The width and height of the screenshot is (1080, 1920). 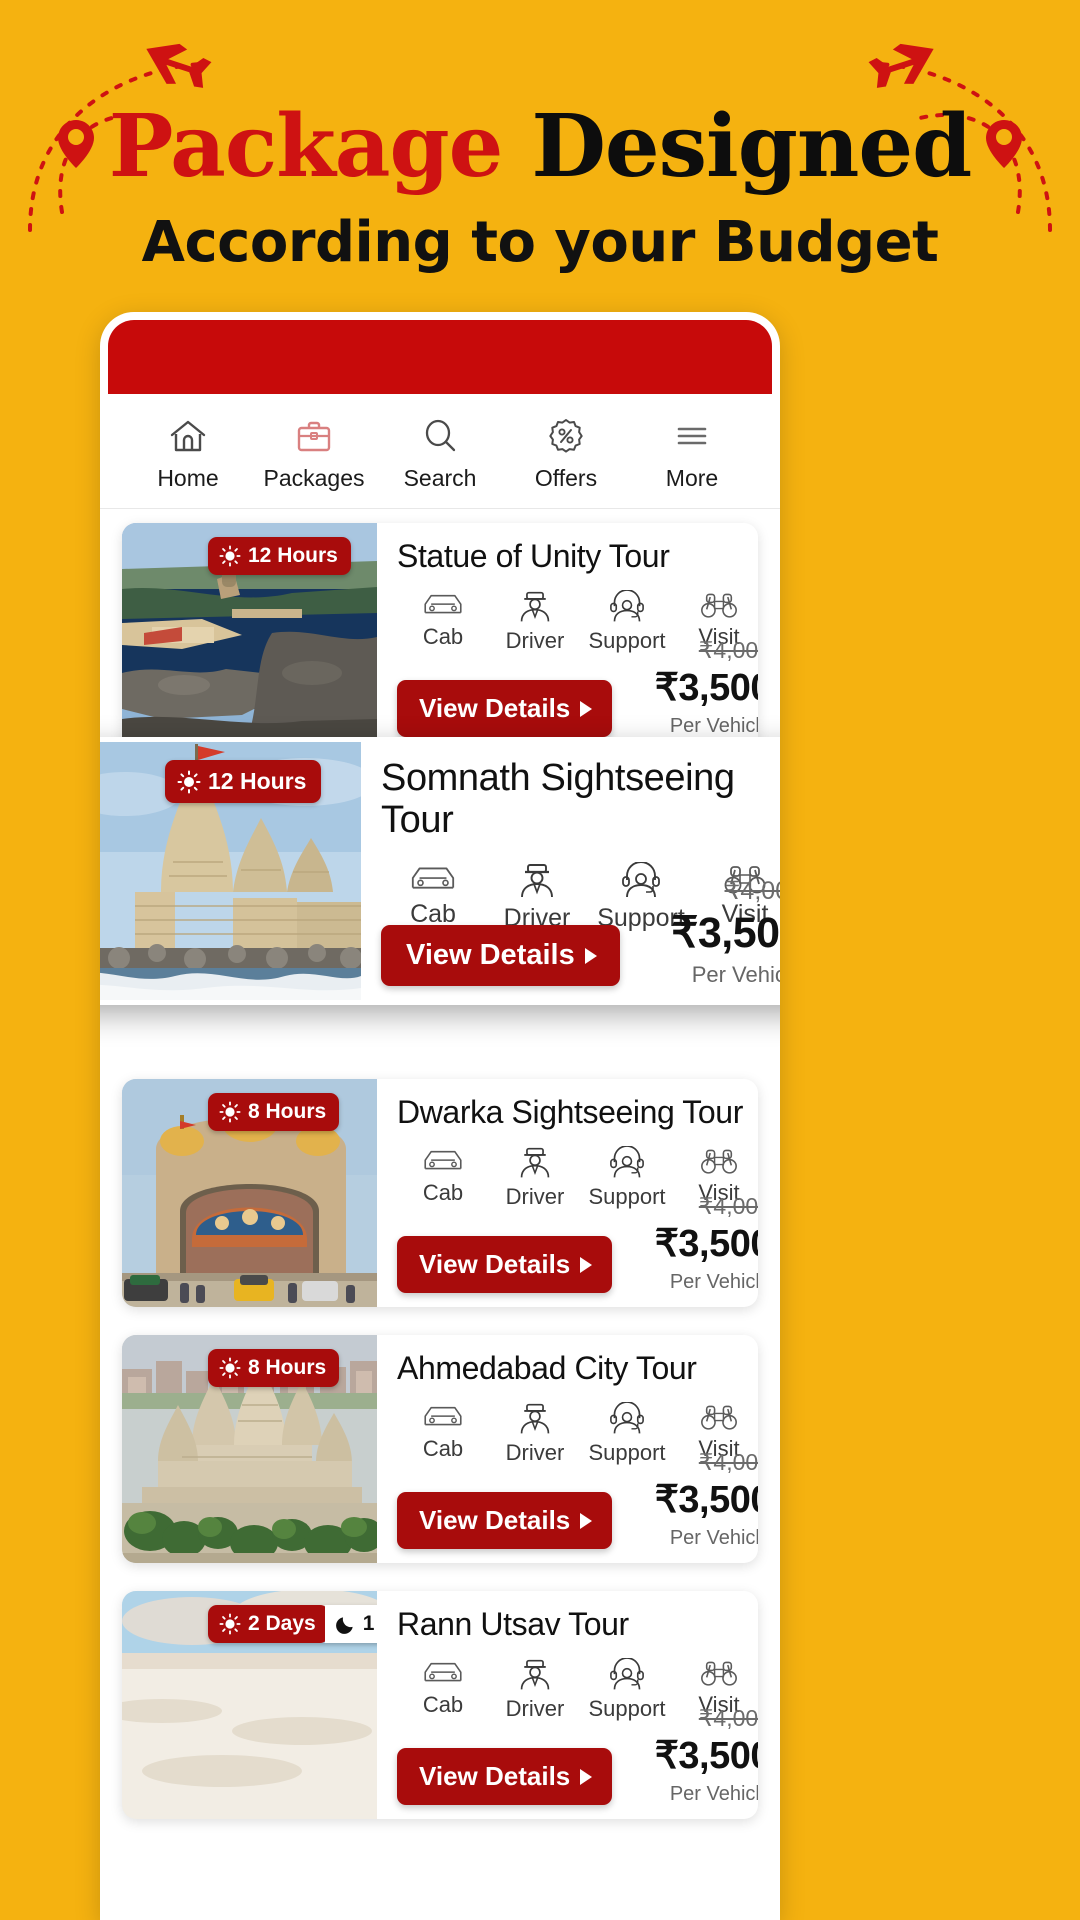 What do you see at coordinates (692, 436) in the screenshot?
I see `menu-icon` at bounding box center [692, 436].